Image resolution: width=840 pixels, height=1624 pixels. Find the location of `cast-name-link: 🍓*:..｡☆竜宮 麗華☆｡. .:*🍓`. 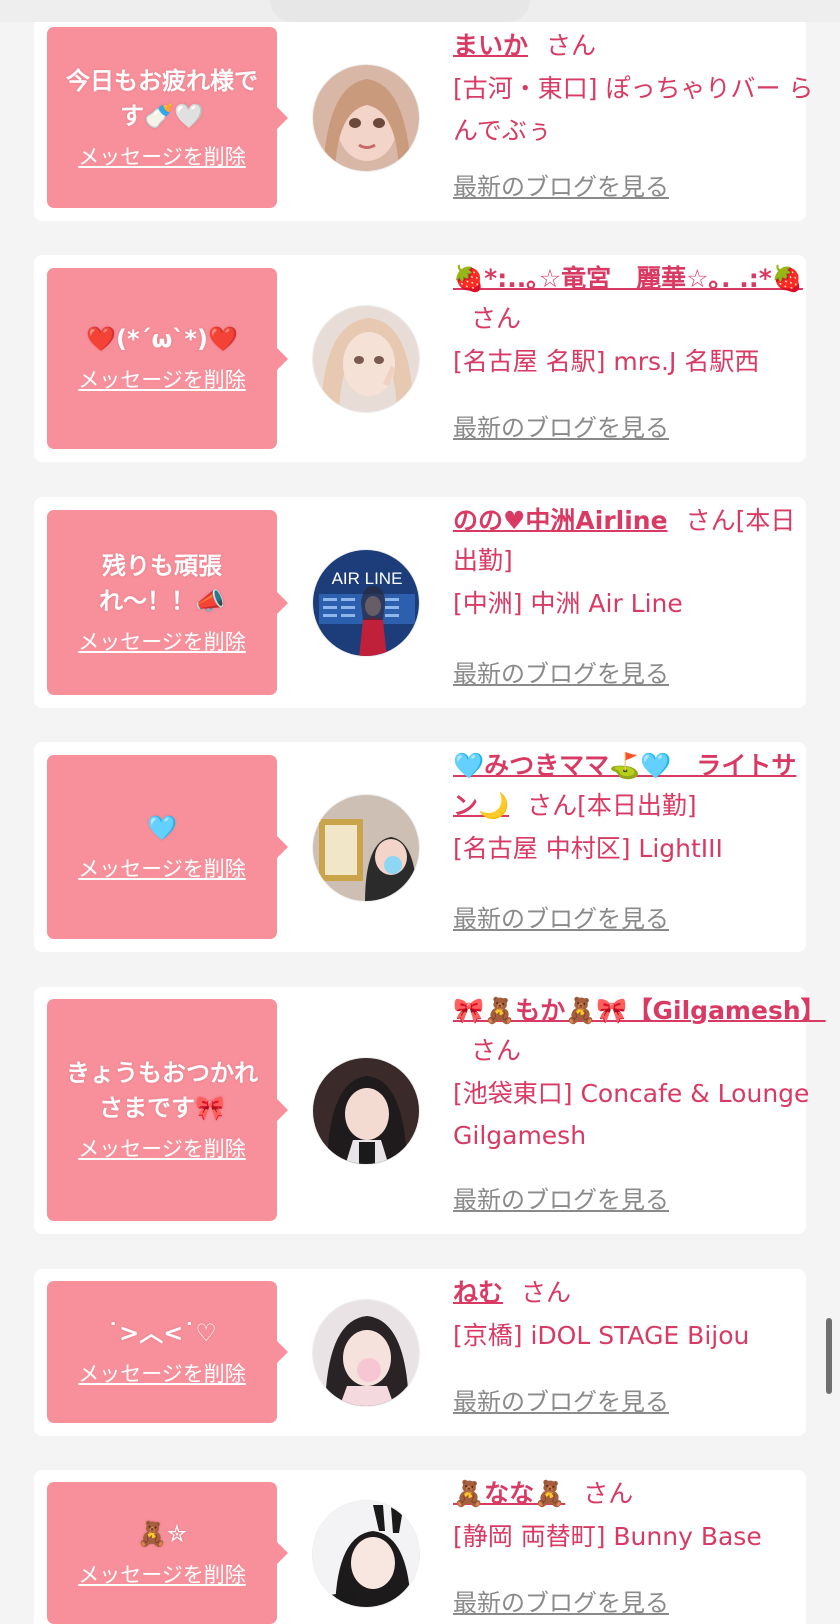

cast-name-link: 🍓*:..｡☆竜宮 麗華☆｡. .:*🍓 is located at coordinates (628, 278).